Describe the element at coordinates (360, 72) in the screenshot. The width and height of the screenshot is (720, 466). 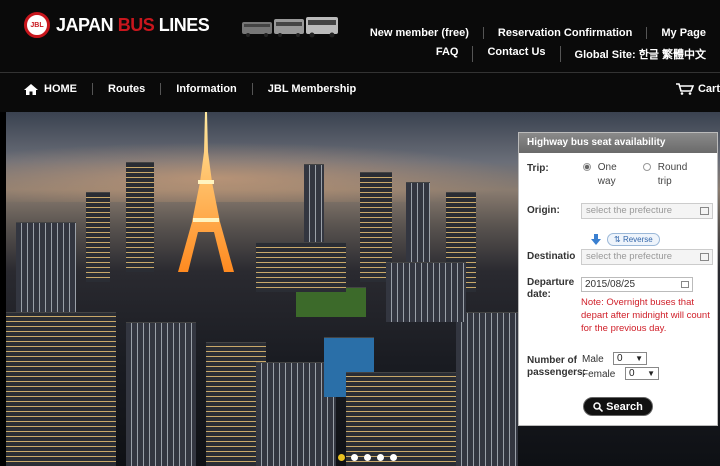
I see `nav-divider` at that location.